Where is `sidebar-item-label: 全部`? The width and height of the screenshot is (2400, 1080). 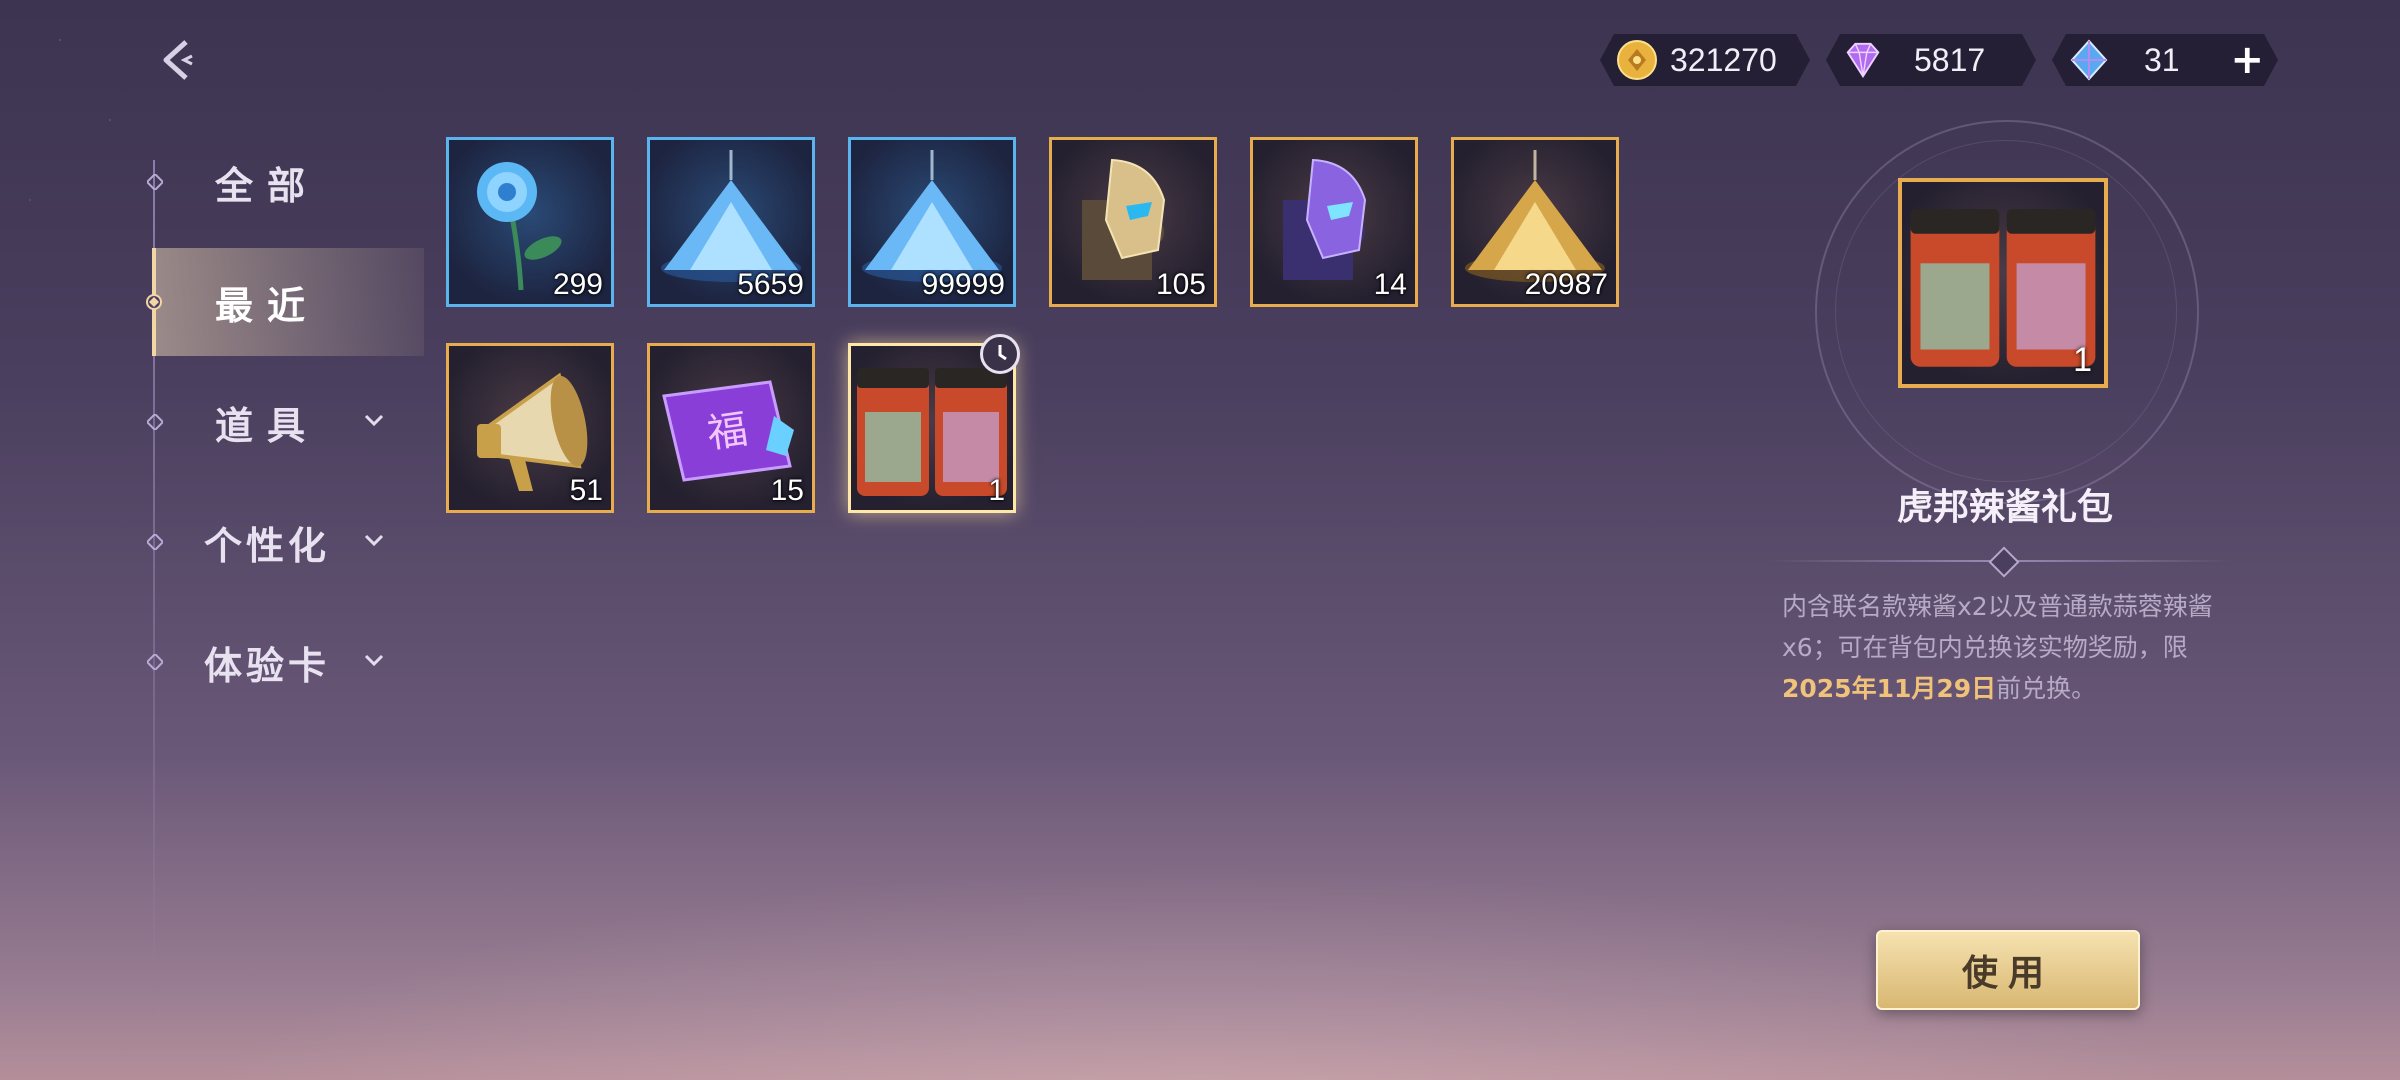
sidebar-item-label: 全部 is located at coordinates (267, 185).